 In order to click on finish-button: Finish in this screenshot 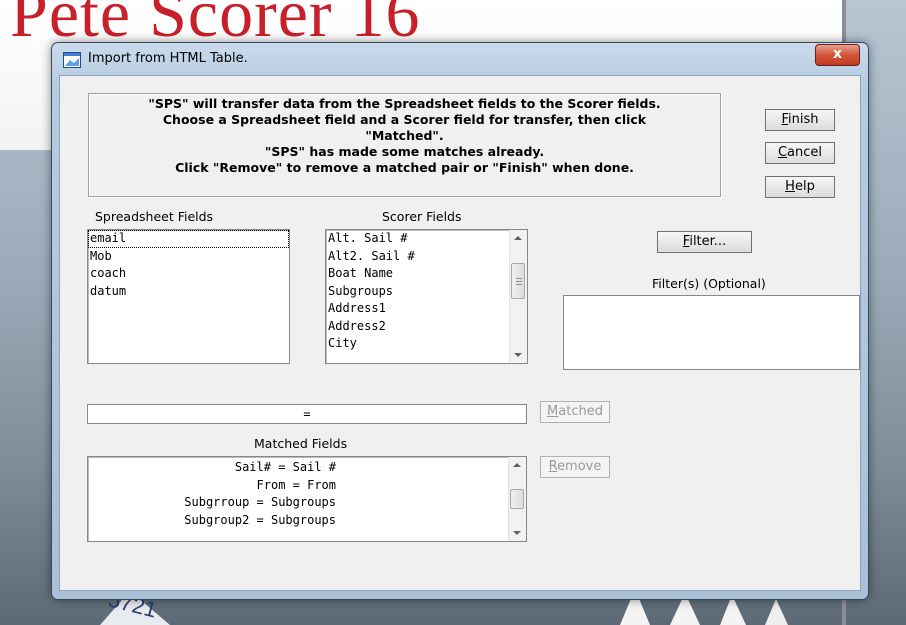, I will do `click(800, 120)`.